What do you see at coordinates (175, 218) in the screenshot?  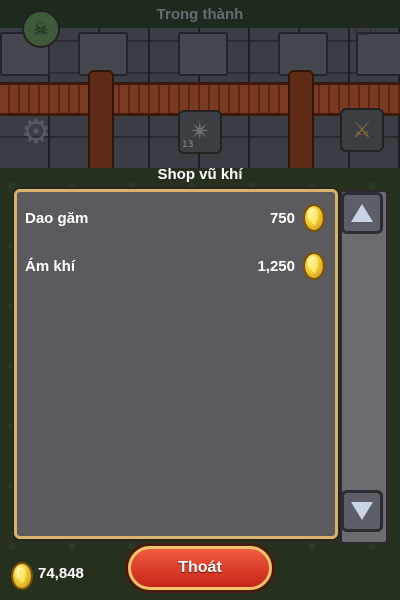 I see `list-item: Dao găm 750` at bounding box center [175, 218].